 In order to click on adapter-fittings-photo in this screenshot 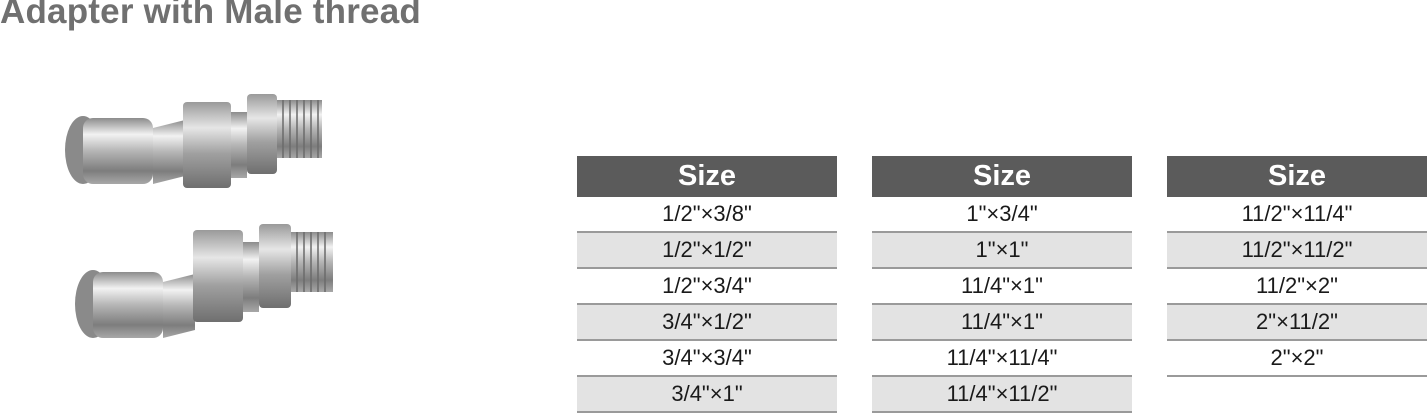, I will do `click(199, 216)`.